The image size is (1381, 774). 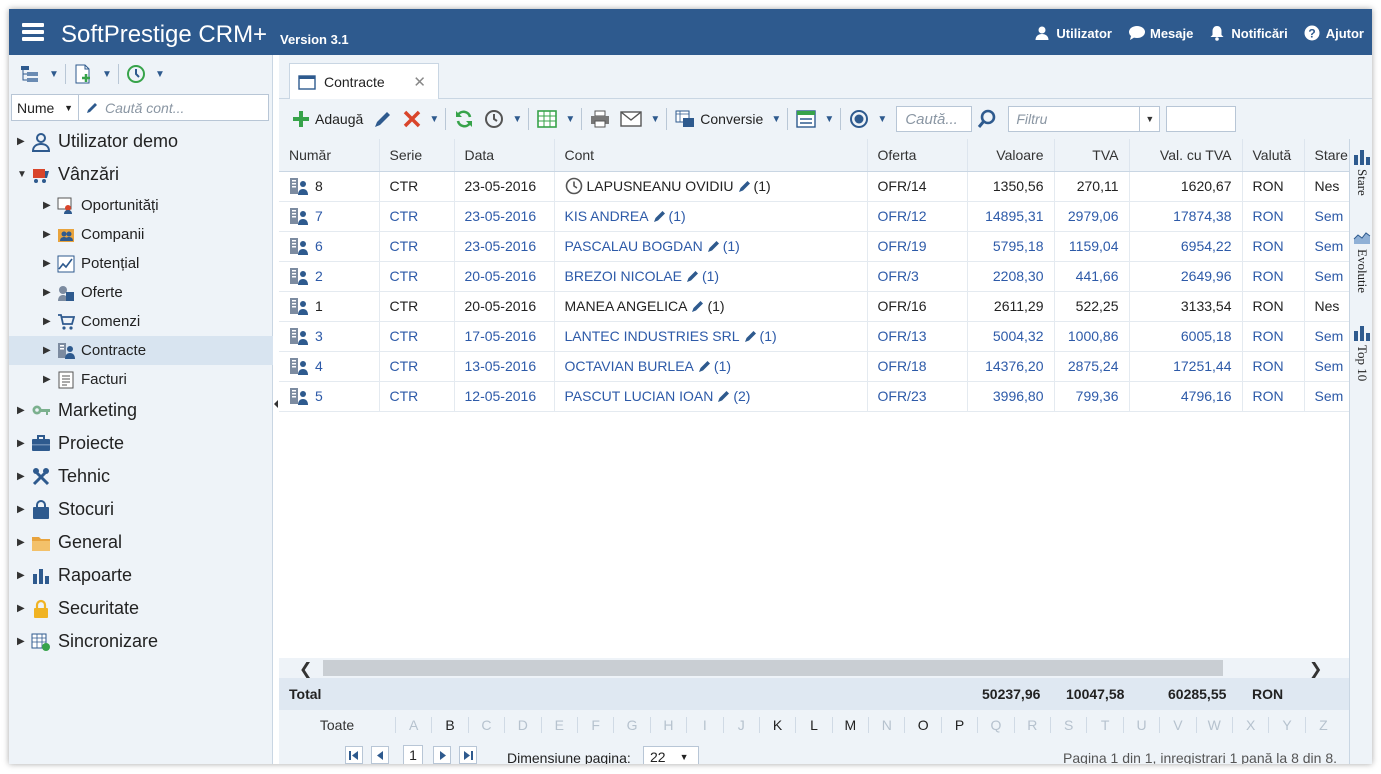 I want to click on alphabet-letter: O, so click(x=922, y=725).